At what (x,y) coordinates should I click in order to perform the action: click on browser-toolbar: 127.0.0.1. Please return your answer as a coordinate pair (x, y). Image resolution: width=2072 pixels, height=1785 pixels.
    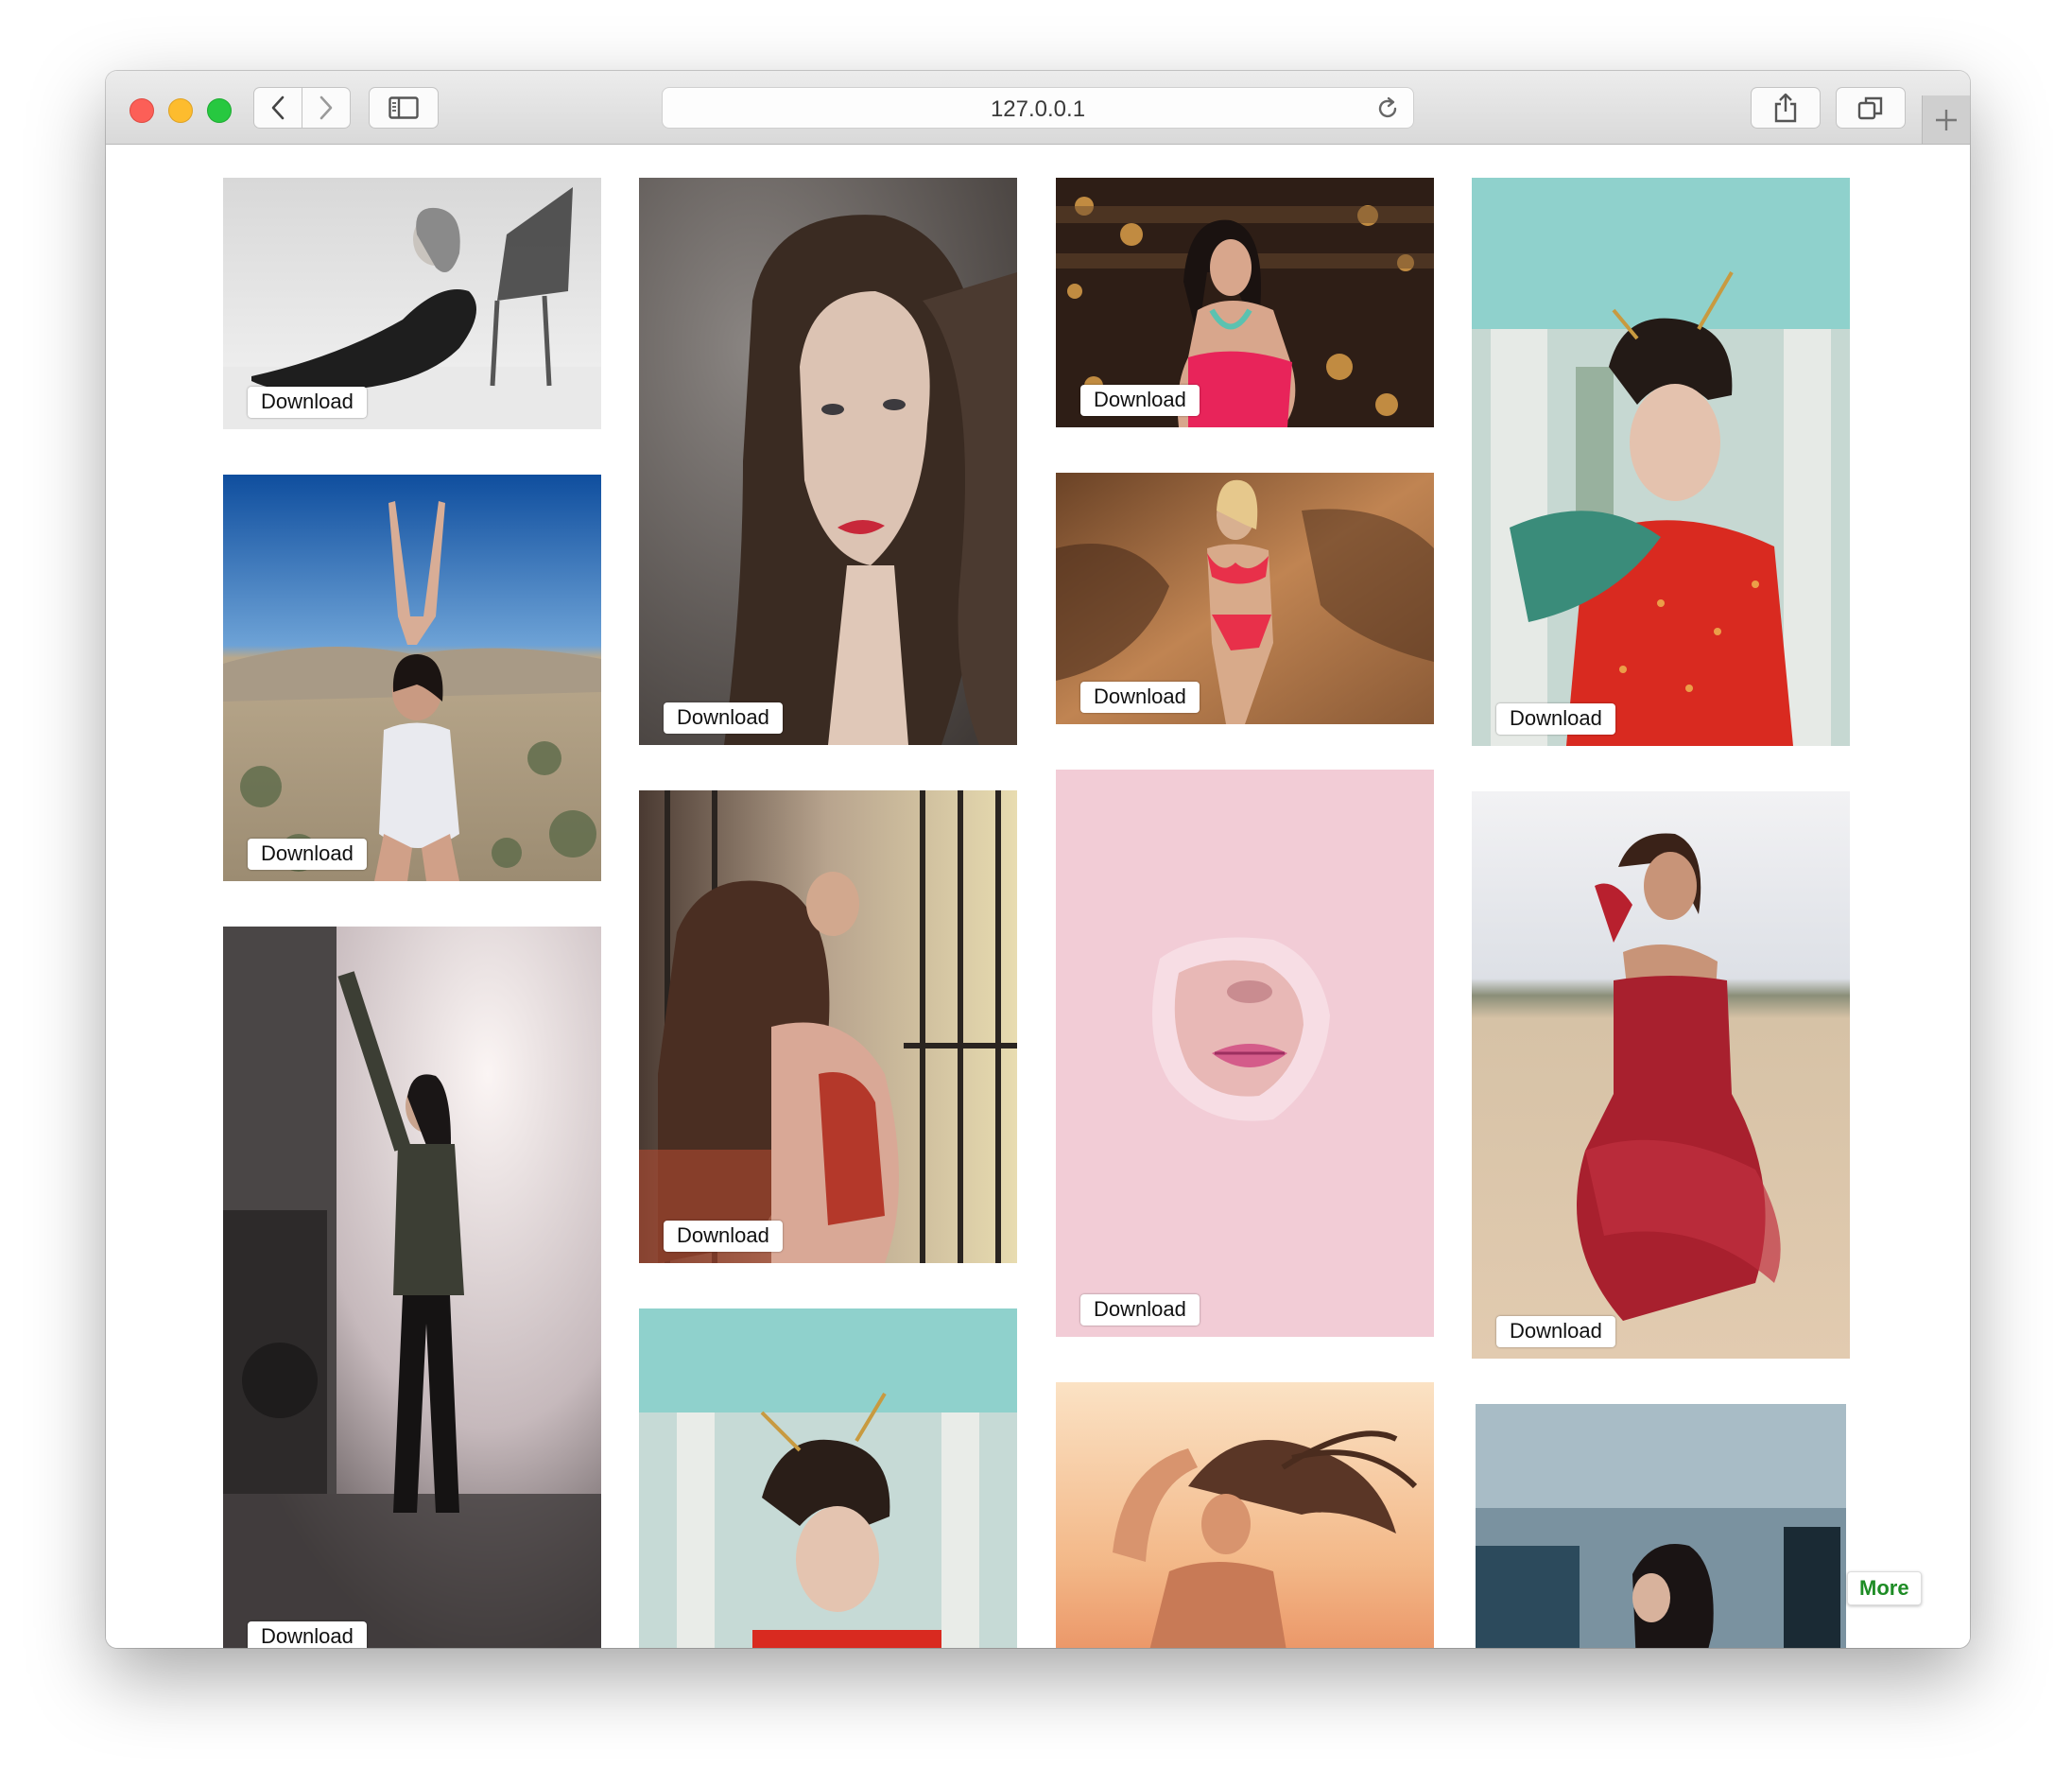
    Looking at the image, I should click on (1038, 108).